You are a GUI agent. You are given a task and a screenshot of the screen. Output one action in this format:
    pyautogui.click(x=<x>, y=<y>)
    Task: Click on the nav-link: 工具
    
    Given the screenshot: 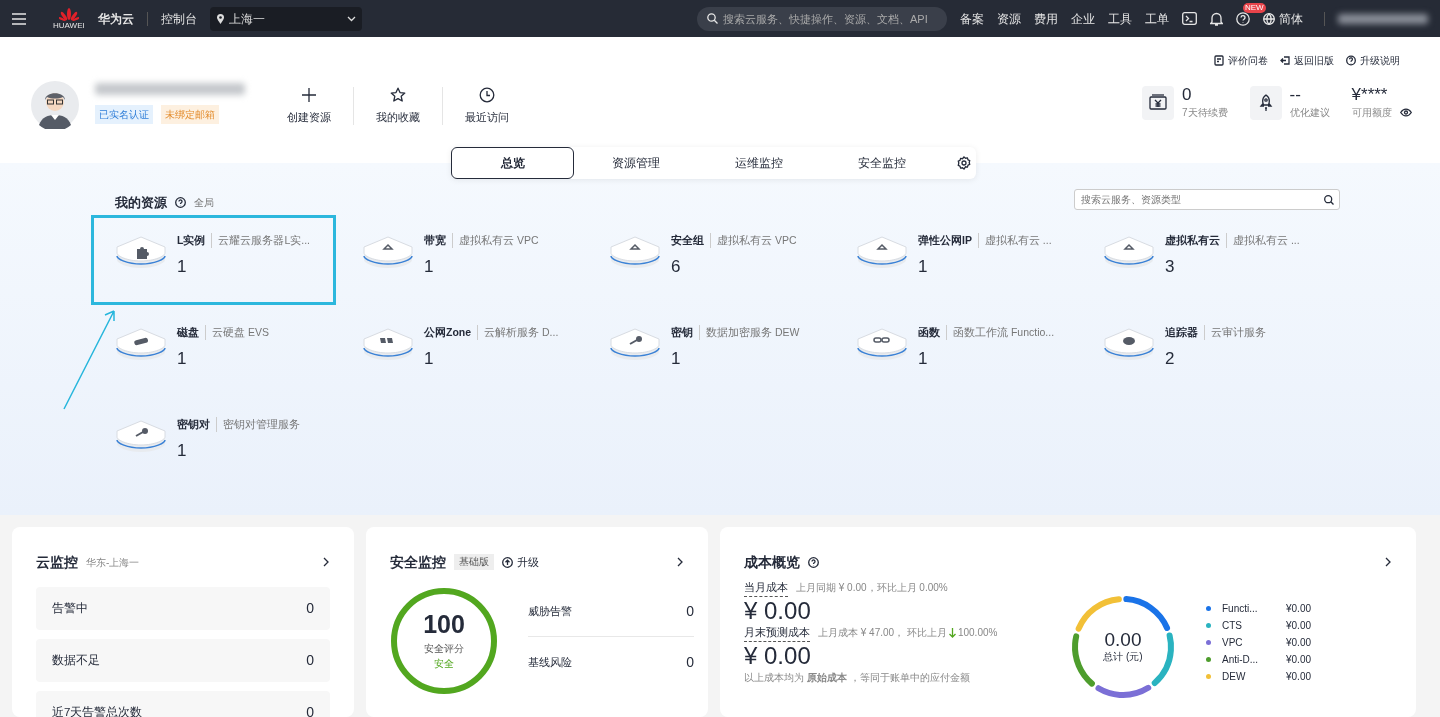 What is the action you would take?
    pyautogui.click(x=1120, y=18)
    